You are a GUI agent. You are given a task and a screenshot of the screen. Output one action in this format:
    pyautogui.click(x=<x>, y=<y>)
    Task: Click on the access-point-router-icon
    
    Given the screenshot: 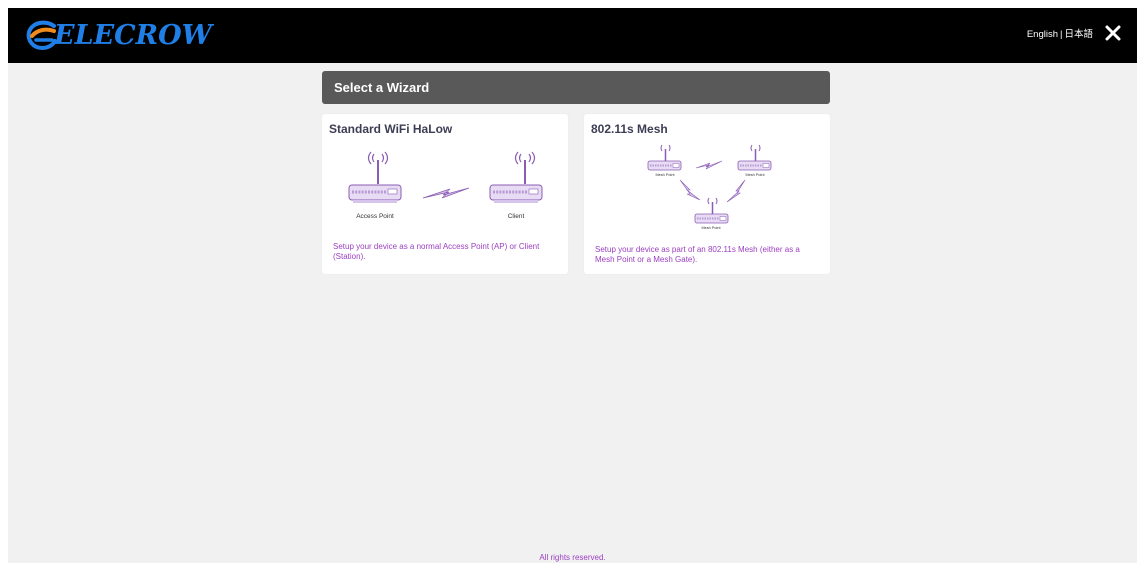 What is the action you would take?
    pyautogui.click(x=375, y=177)
    